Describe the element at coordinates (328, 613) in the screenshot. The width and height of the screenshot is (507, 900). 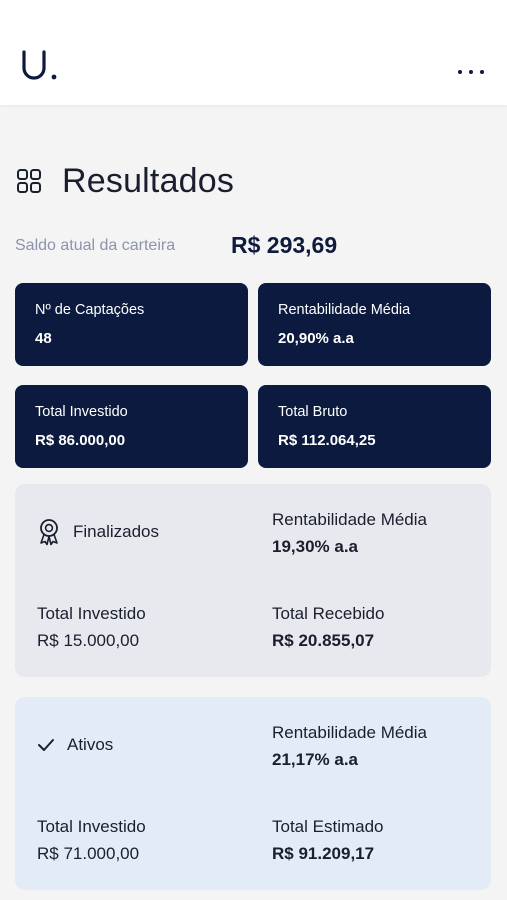
I see `total-recebido-label: Total Recebido` at that location.